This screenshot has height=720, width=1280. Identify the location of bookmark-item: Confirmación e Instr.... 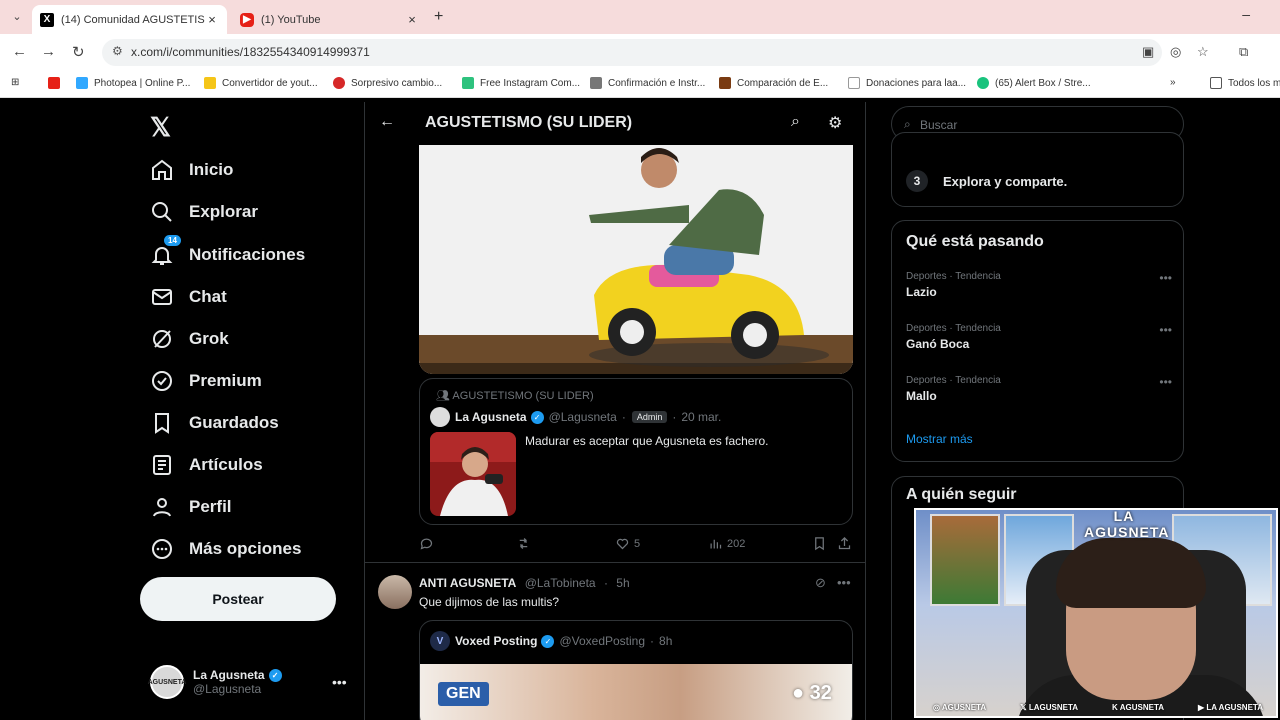
(647, 83).